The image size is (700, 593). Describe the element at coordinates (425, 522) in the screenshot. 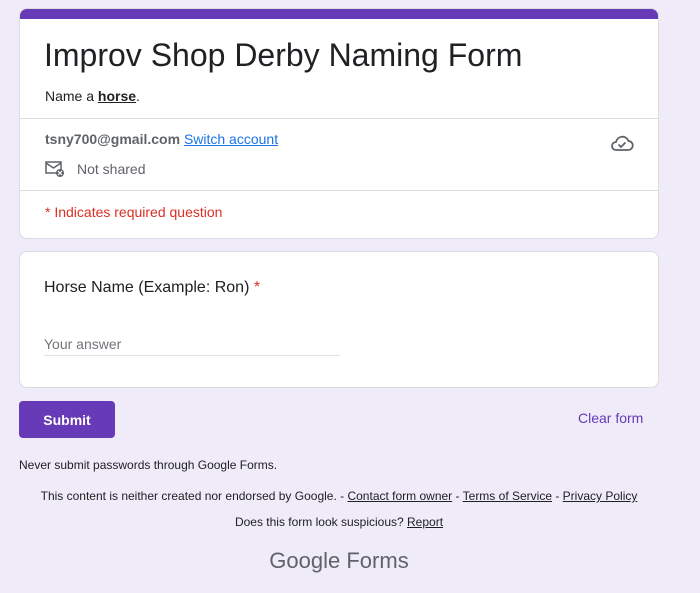

I see `report-link: Report` at that location.